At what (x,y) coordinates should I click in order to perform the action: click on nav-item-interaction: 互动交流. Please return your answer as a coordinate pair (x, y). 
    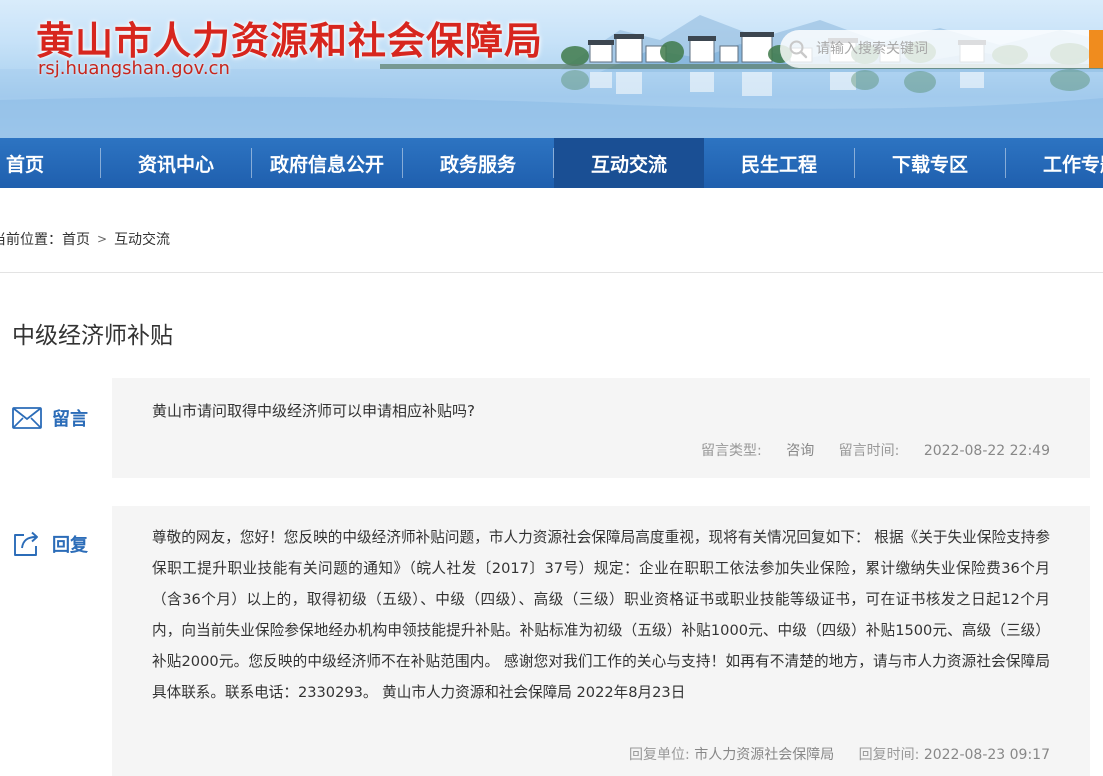
    Looking at the image, I should click on (629, 163).